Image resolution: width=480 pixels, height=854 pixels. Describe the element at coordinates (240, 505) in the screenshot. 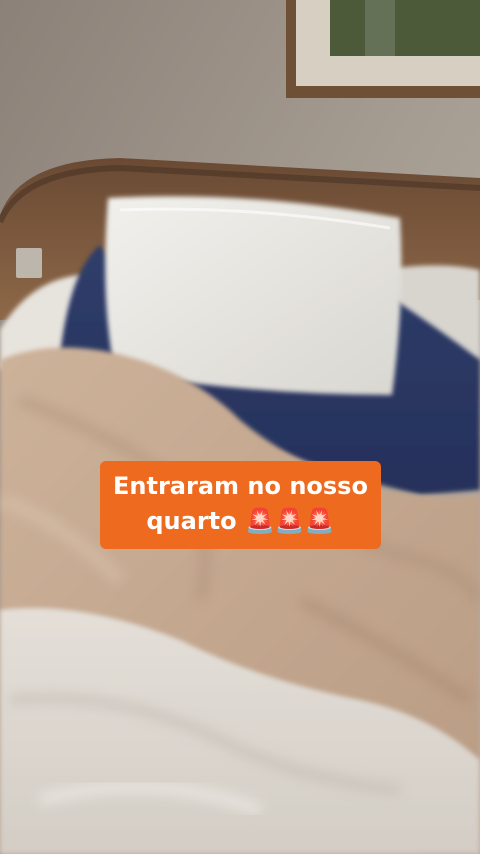

I see `caption-banner: Entraram no nosso quarto 🚨🚨🚨` at that location.